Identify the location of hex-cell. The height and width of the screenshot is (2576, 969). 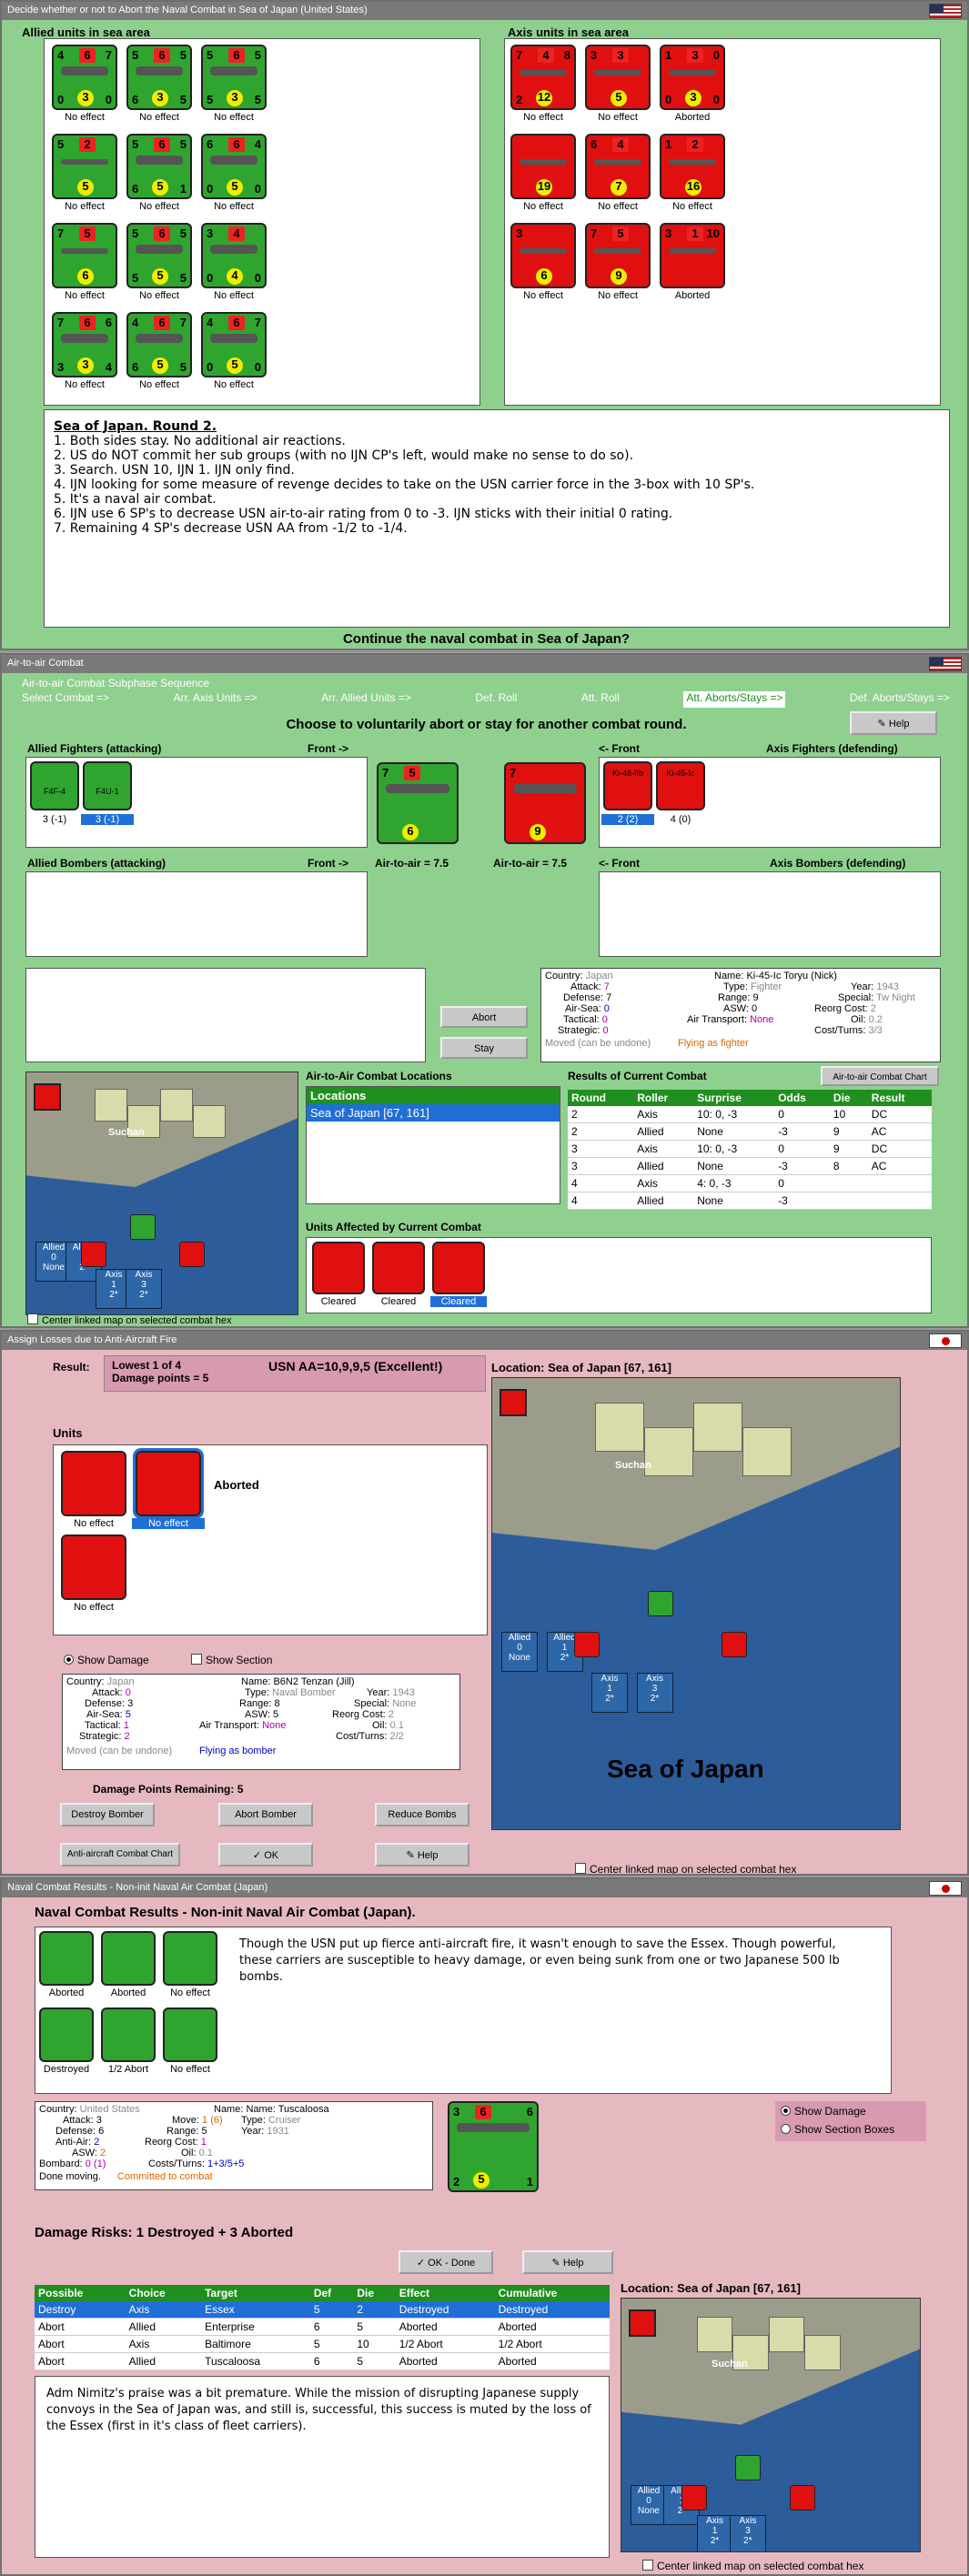
(767, 1451).